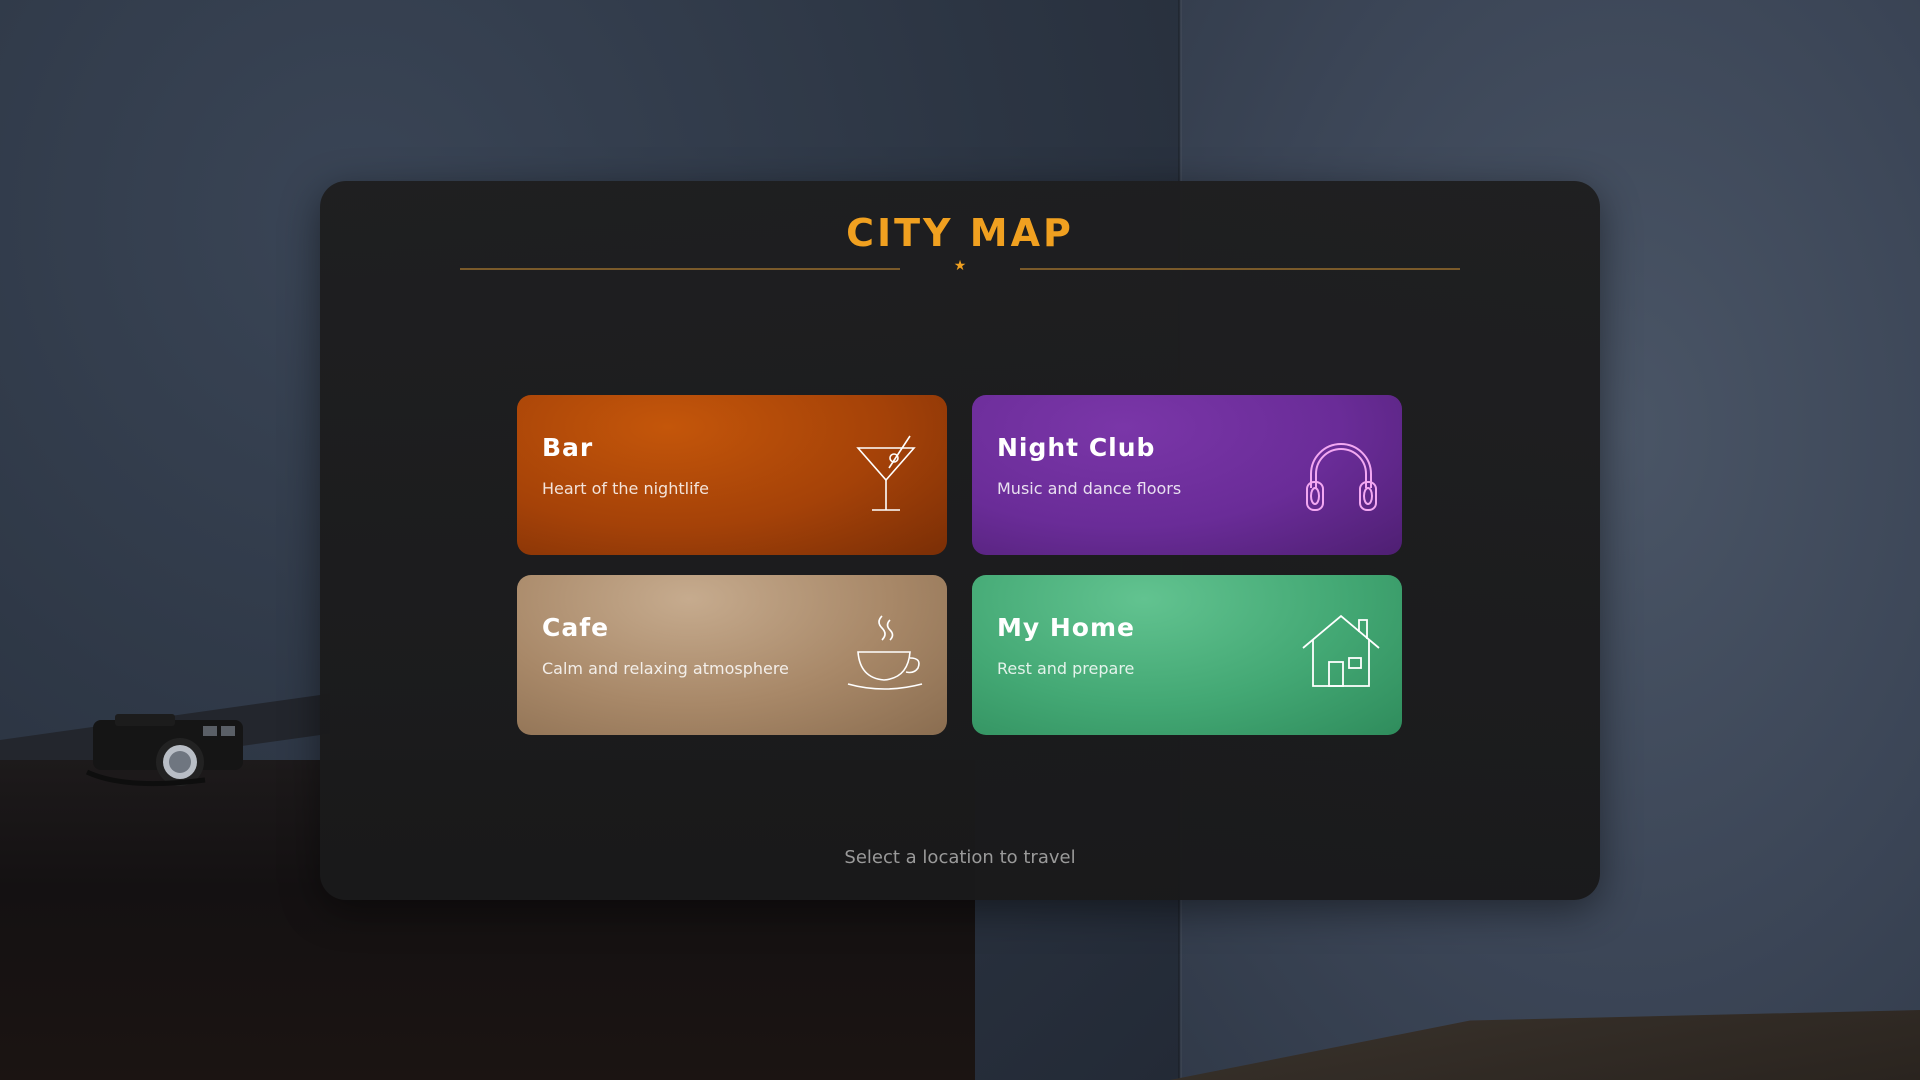 This screenshot has height=1080, width=1920. What do you see at coordinates (885, 652) in the screenshot?
I see `coffee-cup-icon` at bounding box center [885, 652].